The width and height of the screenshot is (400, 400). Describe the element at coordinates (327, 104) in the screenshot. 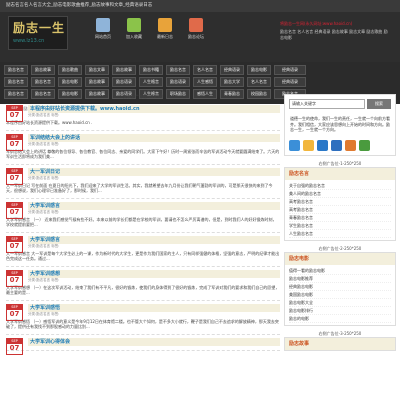

I see `search-input: 请输入关键字` at that location.